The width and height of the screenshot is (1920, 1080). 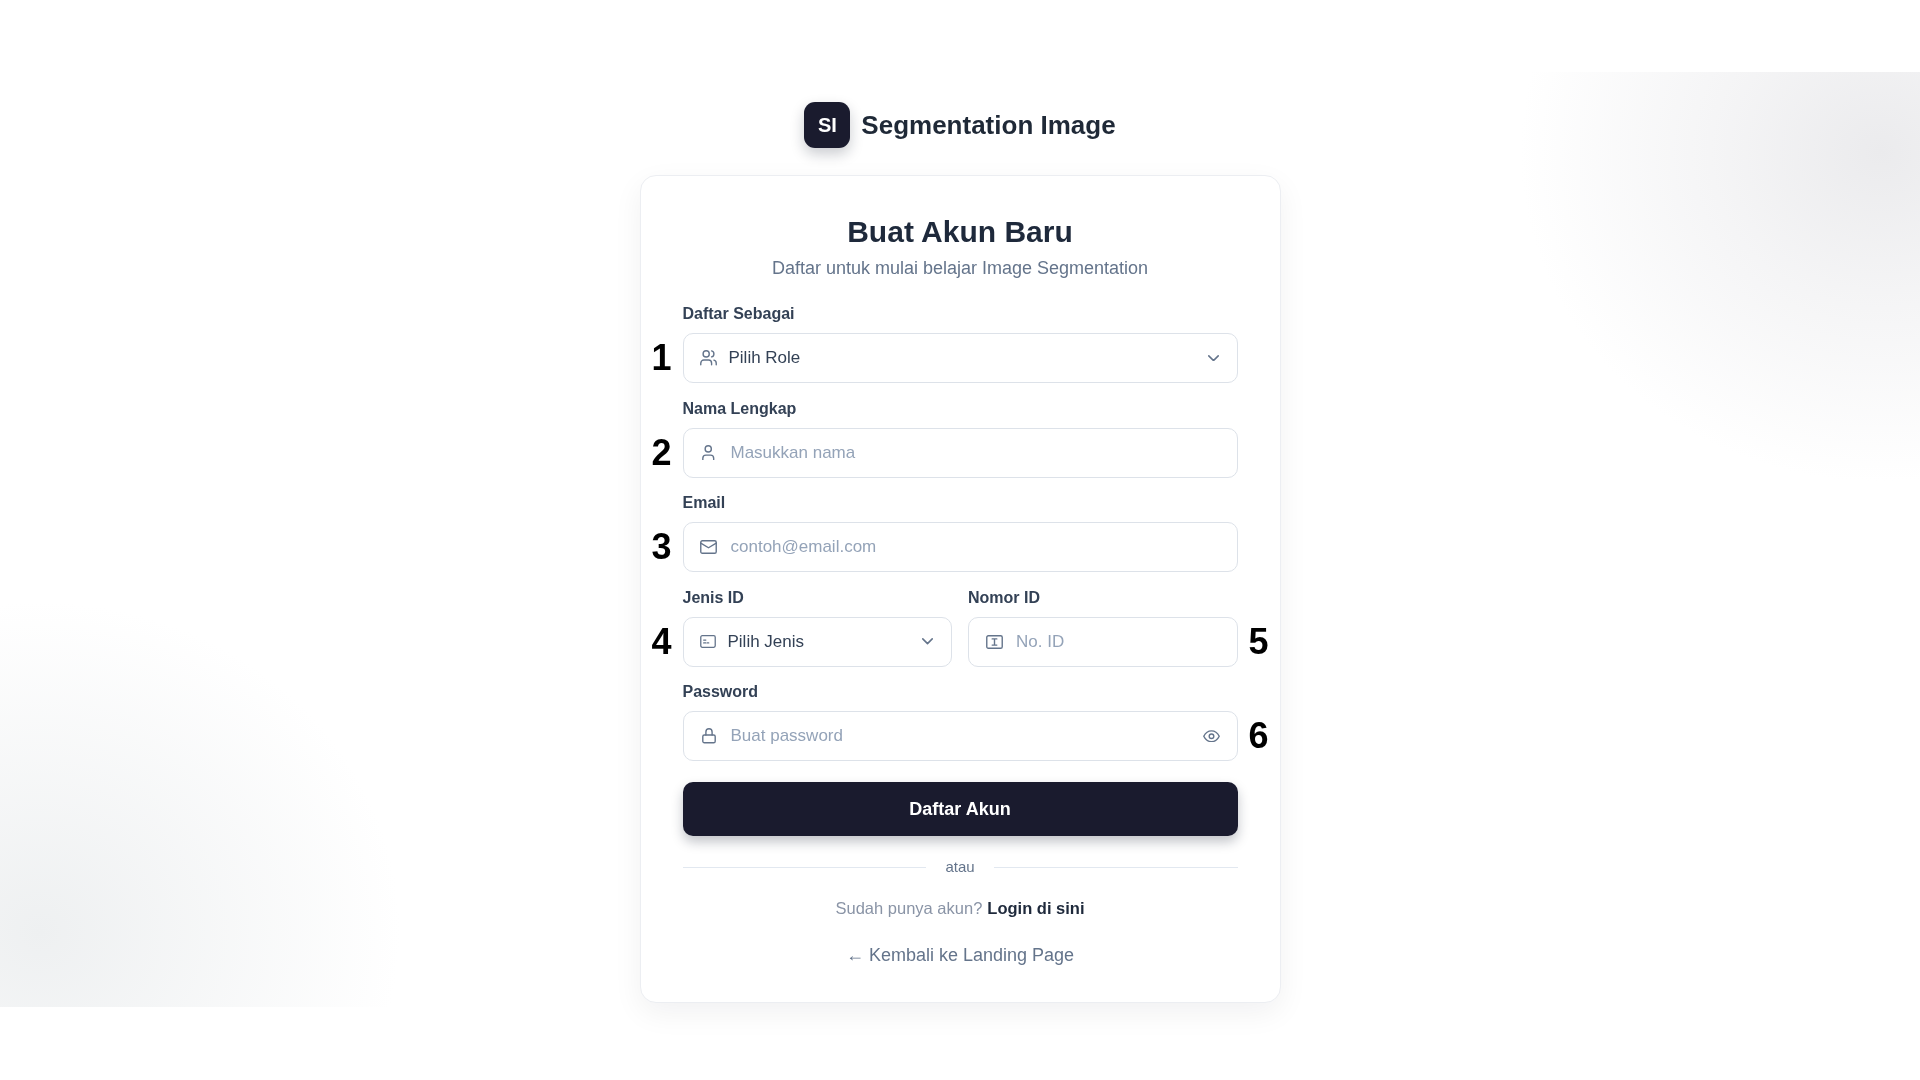 I want to click on annotation-number: 4, so click(x=661, y=641).